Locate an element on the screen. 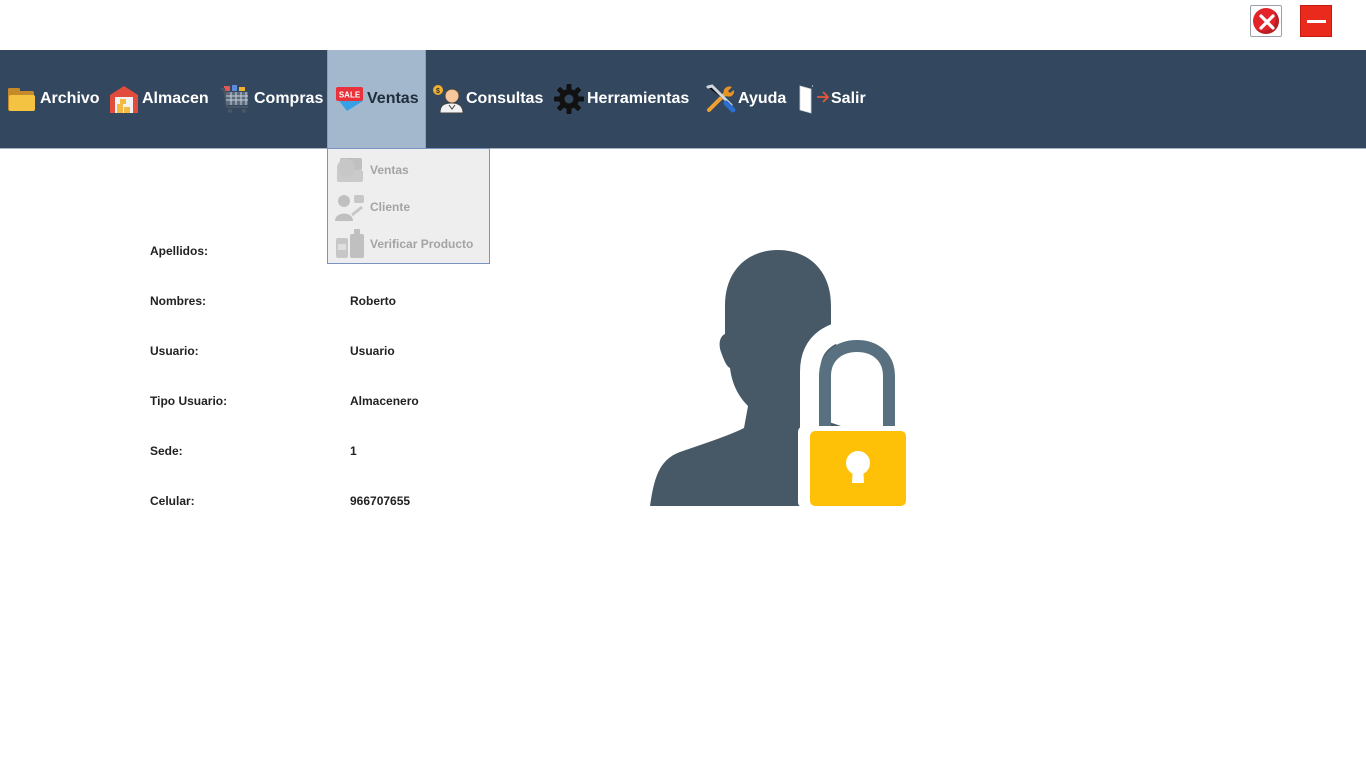 Image resolution: width=1366 pixels, height=768 pixels. menu-salir: Salir is located at coordinates (831, 99).